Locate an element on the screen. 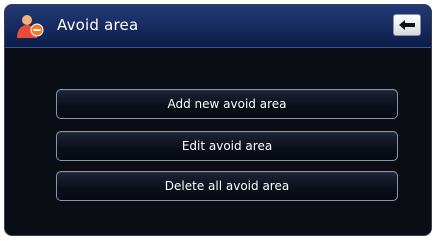 This screenshot has height=241, width=436. page-title: Avoid area is located at coordinates (98, 25).